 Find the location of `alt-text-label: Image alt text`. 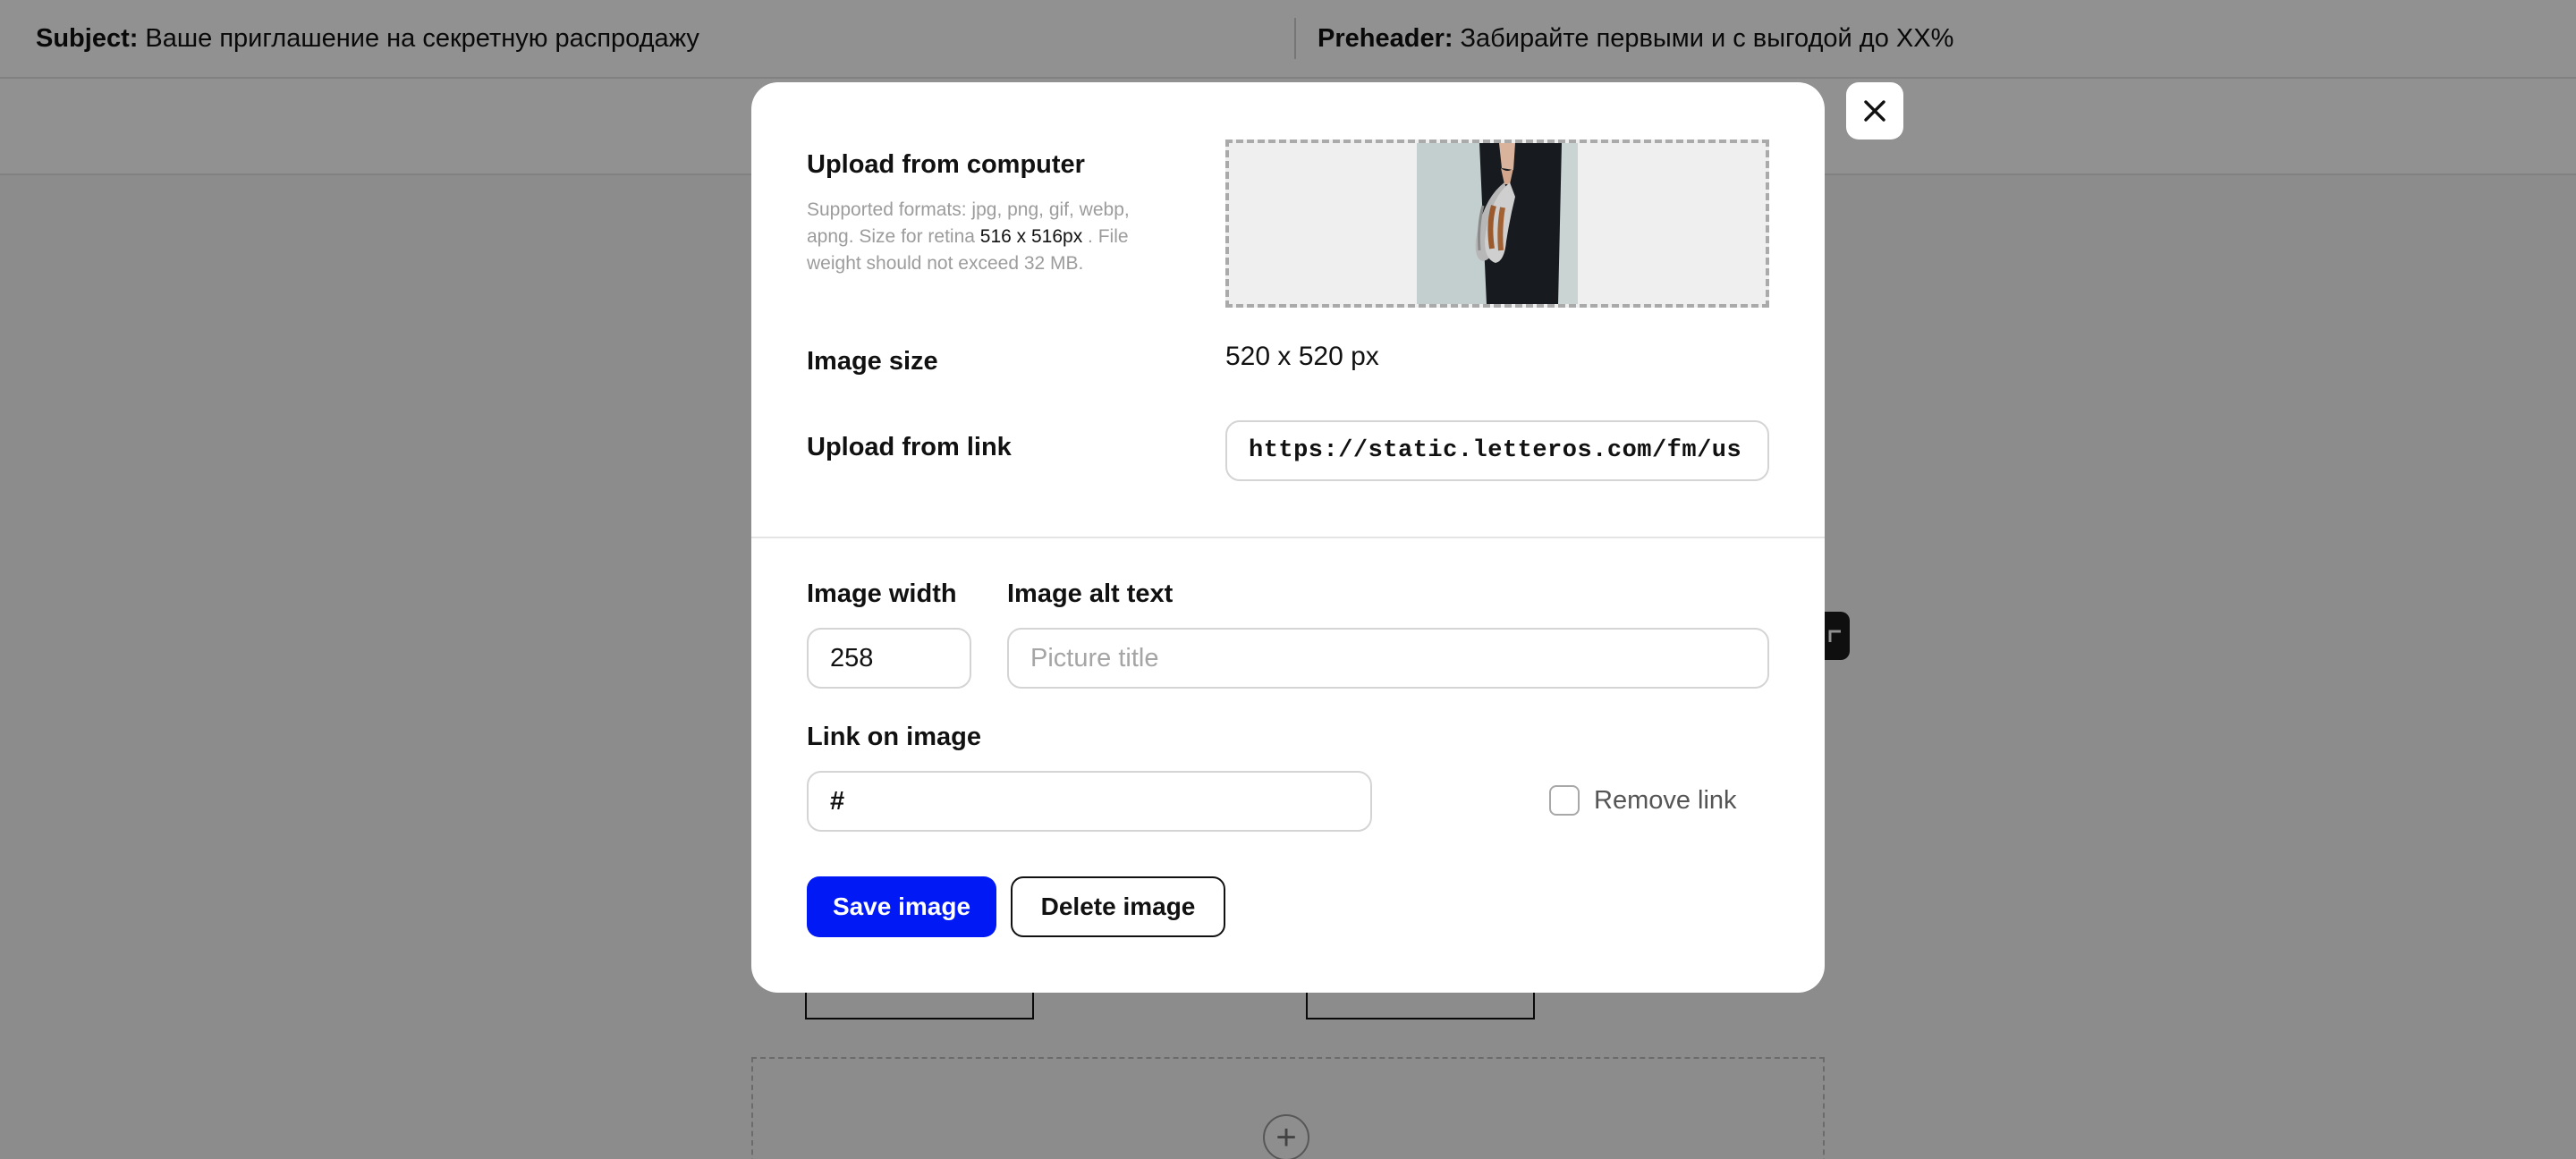

alt-text-label: Image alt text is located at coordinates (1090, 594).